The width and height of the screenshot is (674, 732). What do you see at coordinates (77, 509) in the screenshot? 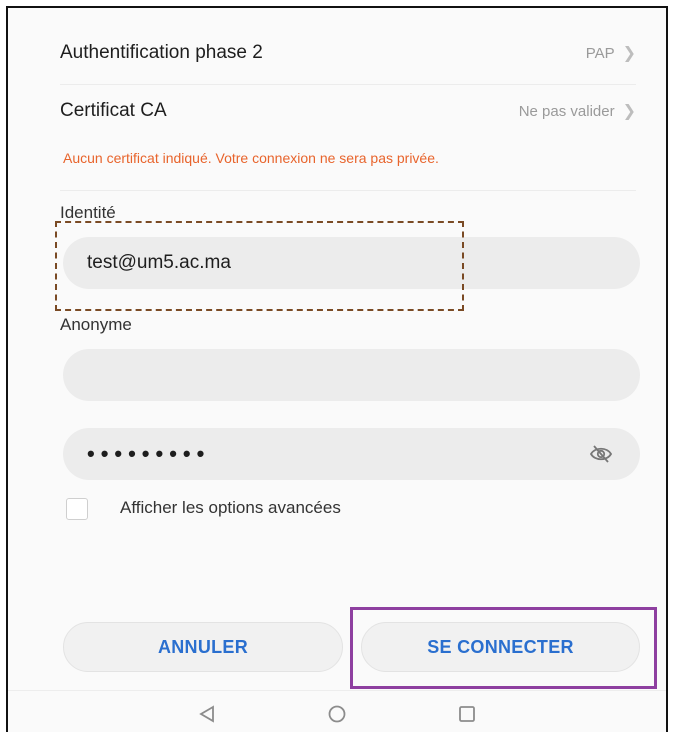
I see `advanced-options-checkbox` at bounding box center [77, 509].